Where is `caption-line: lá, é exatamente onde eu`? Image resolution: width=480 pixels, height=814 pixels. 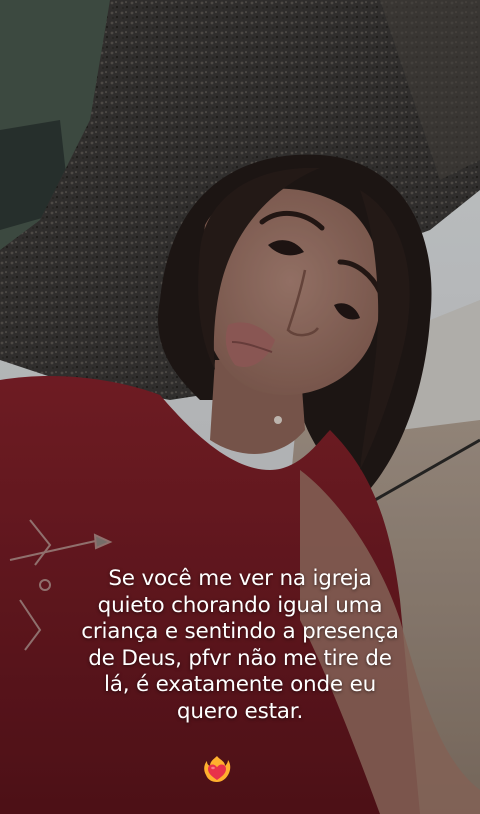
caption-line: lá, é exatamente onde eu is located at coordinates (240, 684).